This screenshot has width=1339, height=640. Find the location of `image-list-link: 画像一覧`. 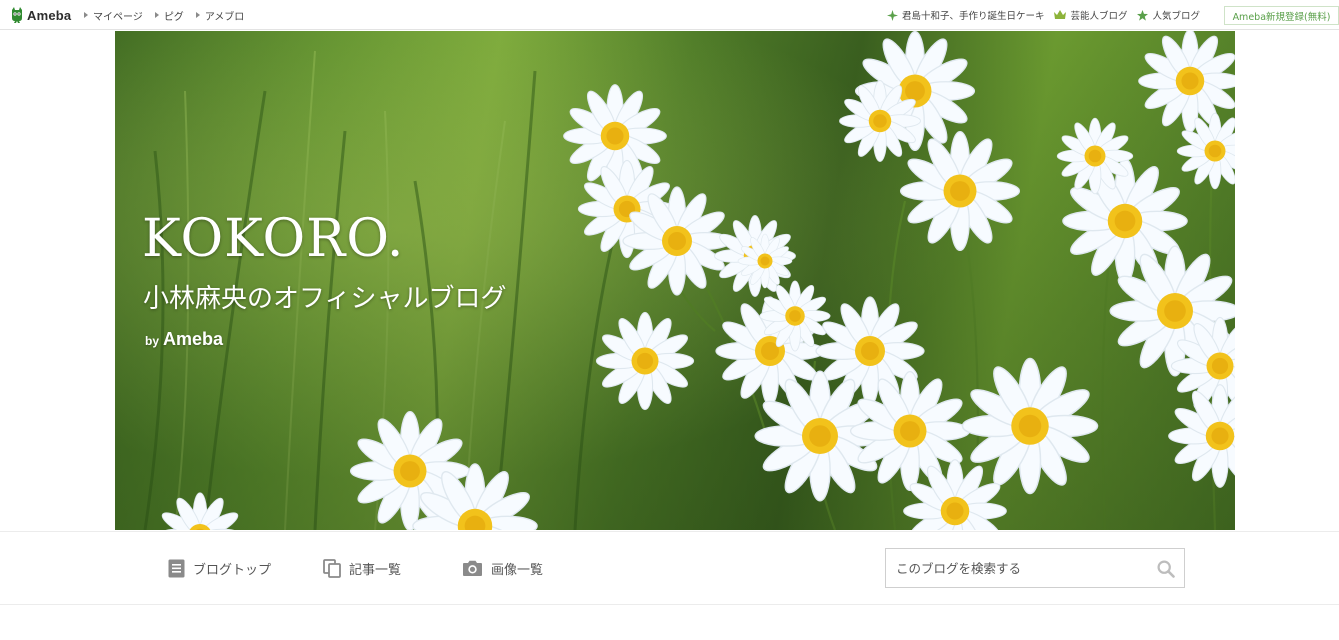

image-list-link: 画像一覧 is located at coordinates (502, 568).